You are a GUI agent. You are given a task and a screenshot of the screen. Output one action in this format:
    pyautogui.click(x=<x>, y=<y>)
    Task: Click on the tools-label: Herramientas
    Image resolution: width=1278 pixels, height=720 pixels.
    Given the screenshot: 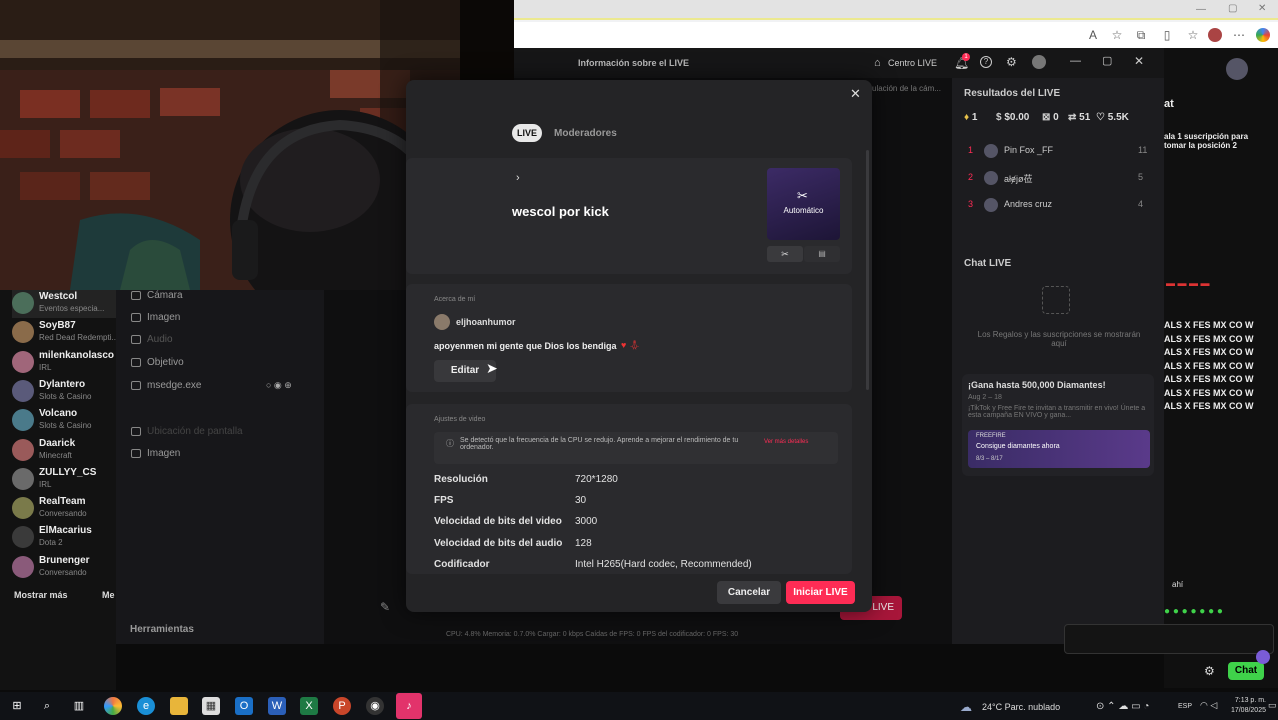 What is the action you would take?
    pyautogui.click(x=162, y=629)
    